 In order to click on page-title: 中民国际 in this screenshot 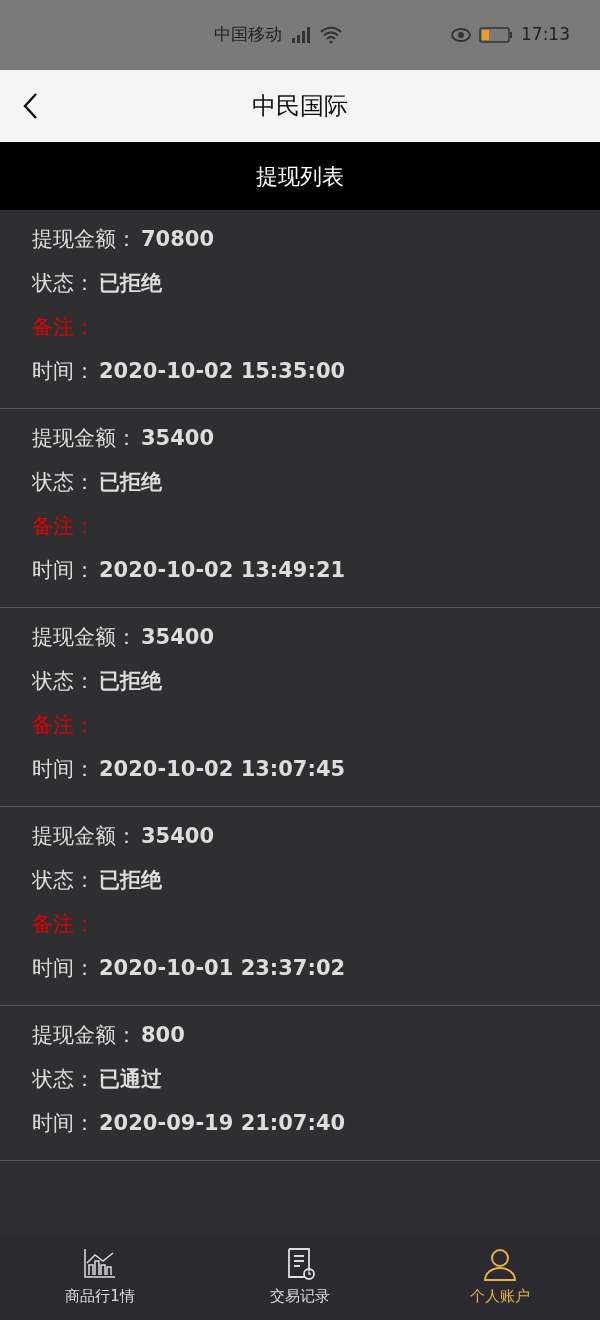, I will do `click(300, 106)`.